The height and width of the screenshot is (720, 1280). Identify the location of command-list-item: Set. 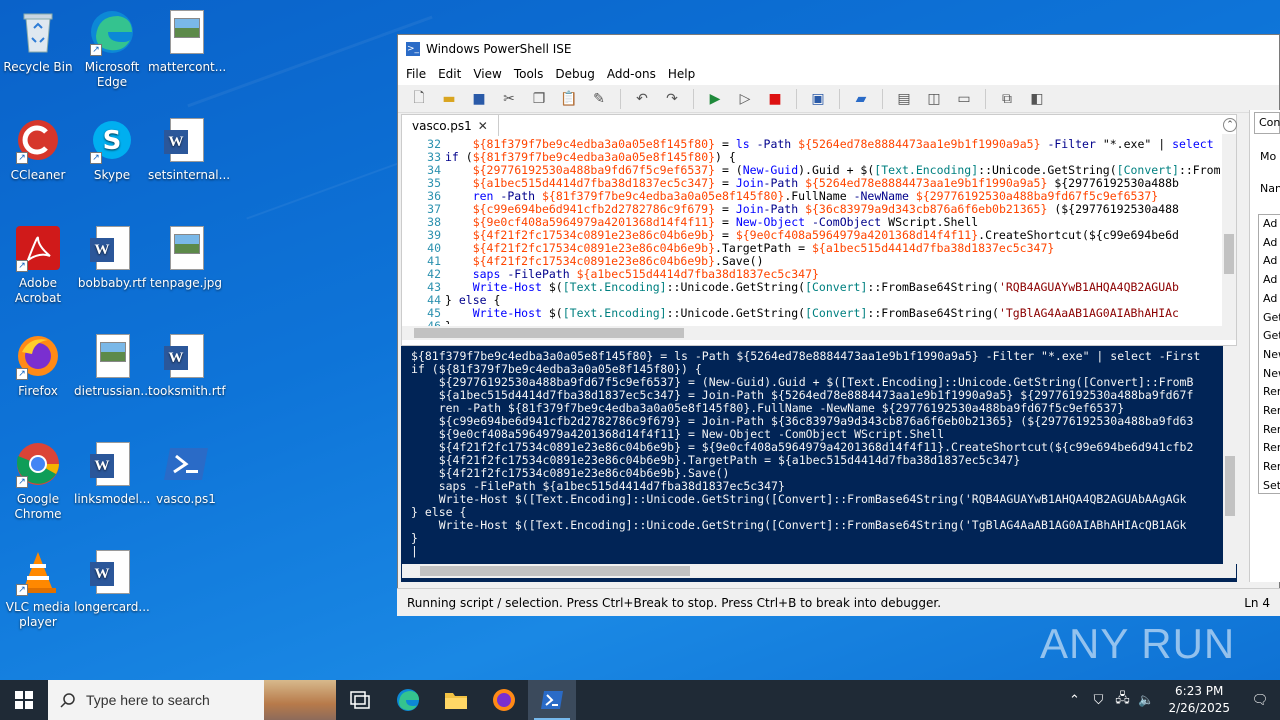
(1271, 485).